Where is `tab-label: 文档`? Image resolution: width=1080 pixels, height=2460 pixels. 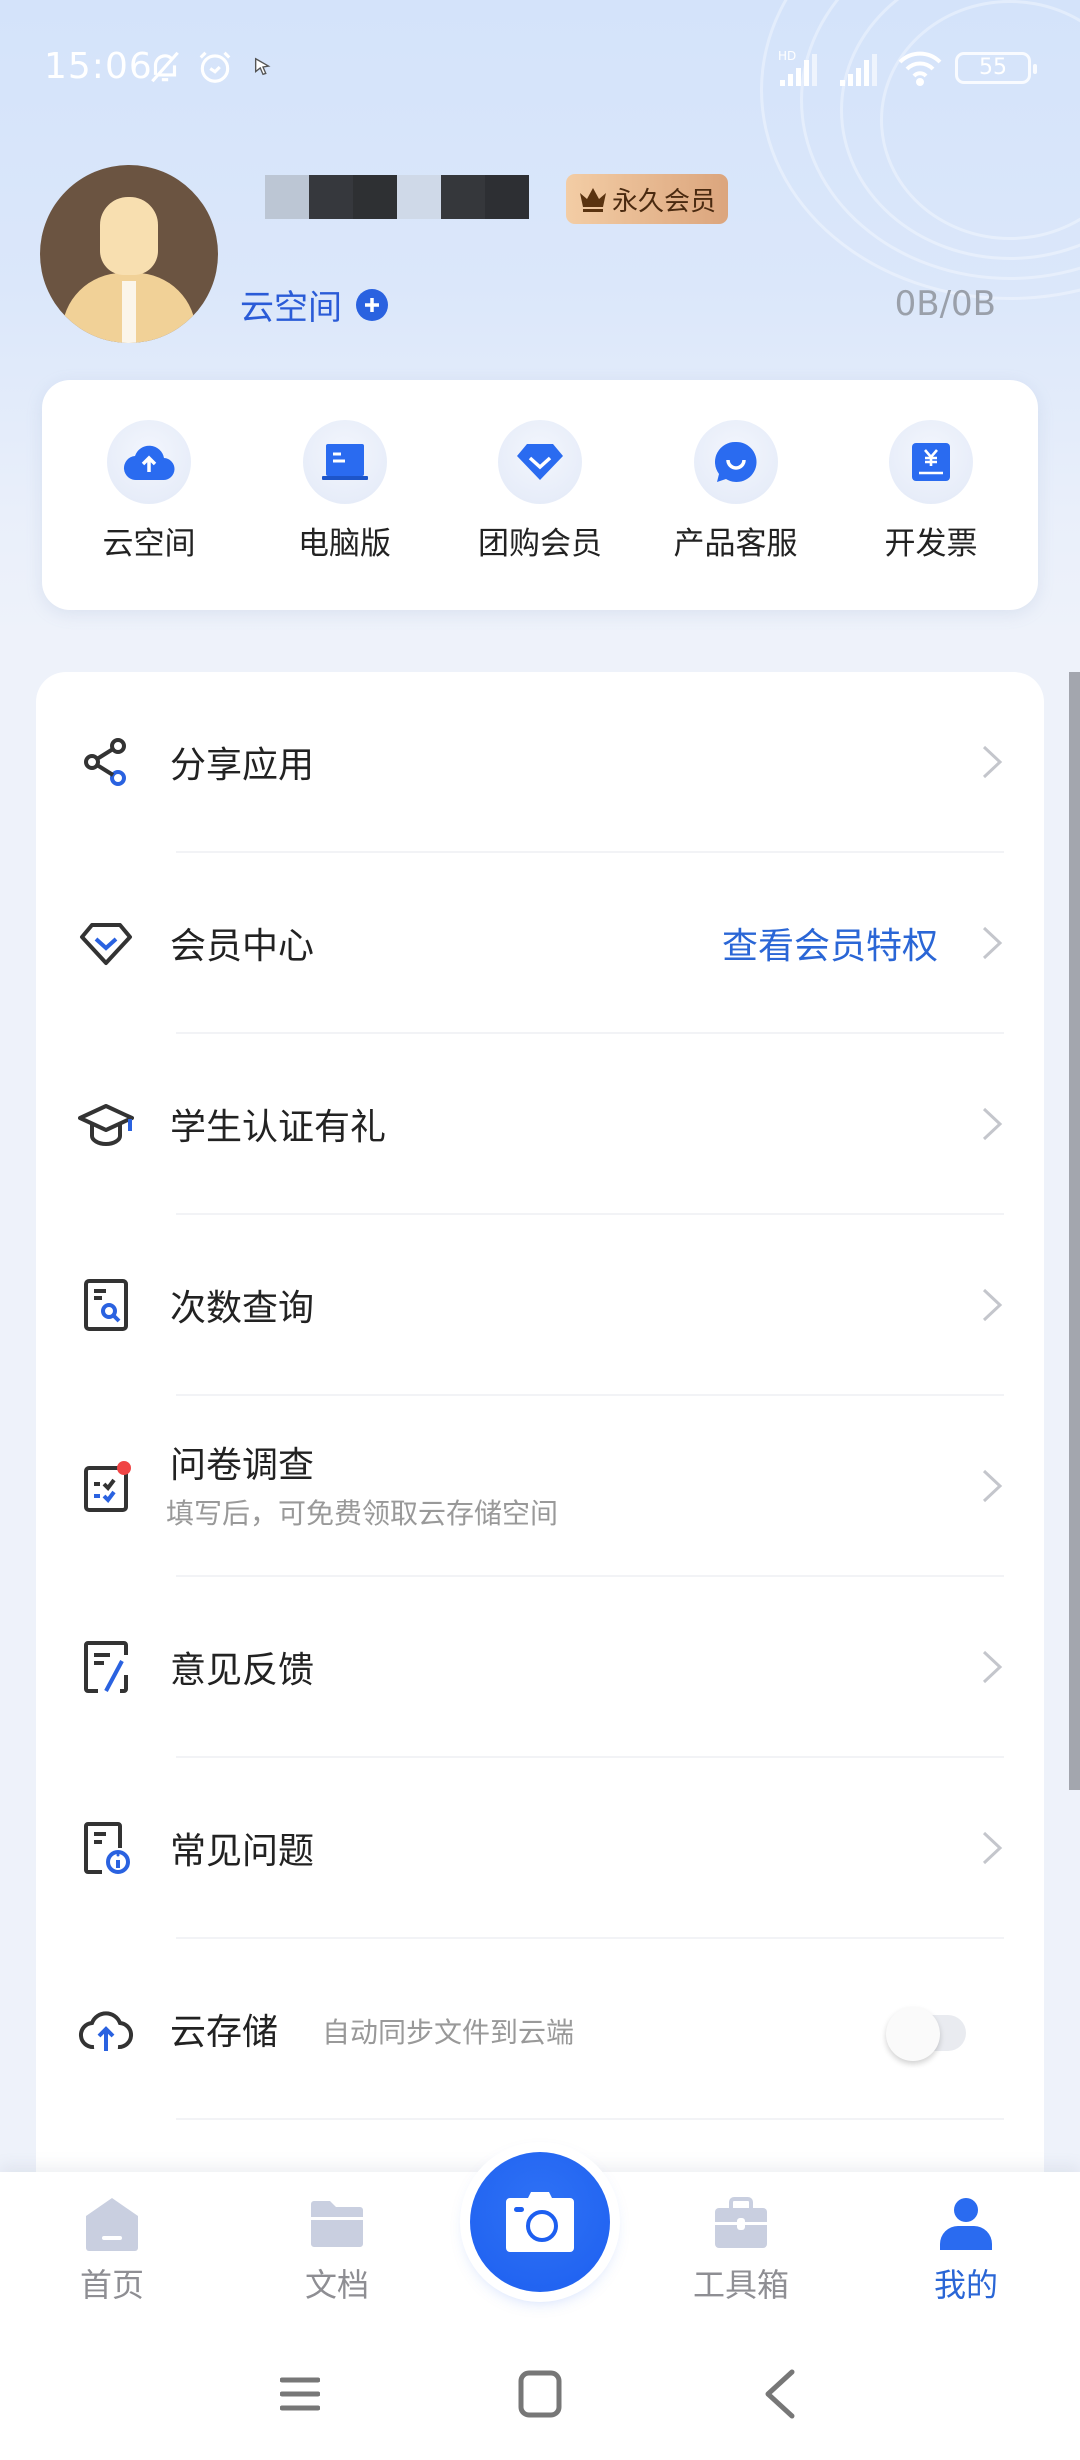
tab-label: 文档 is located at coordinates (336, 2285).